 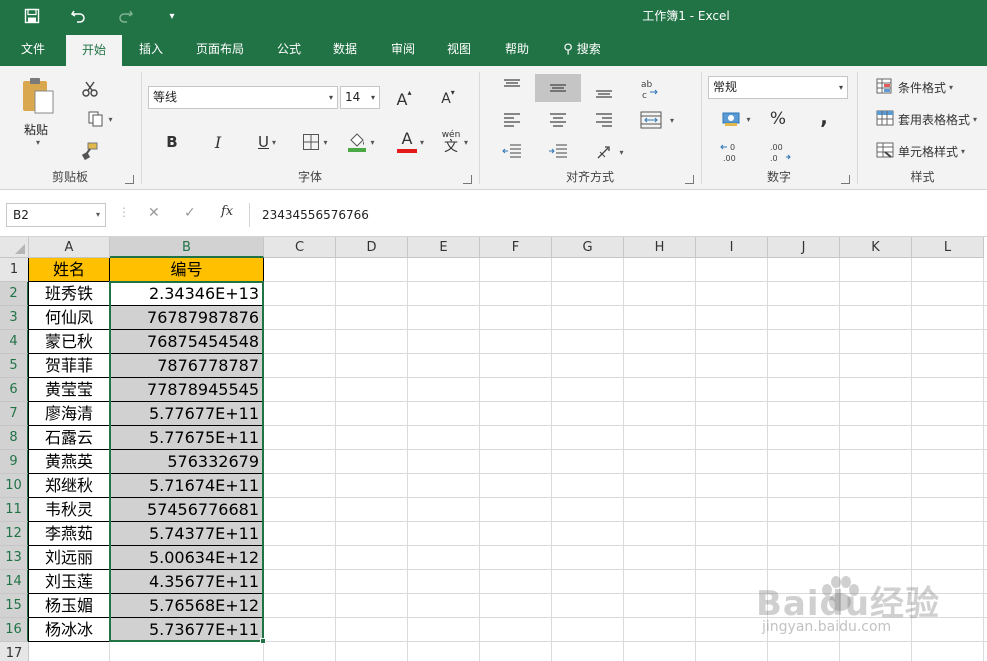 I want to click on underline-button: U ▾, so click(x=267, y=142).